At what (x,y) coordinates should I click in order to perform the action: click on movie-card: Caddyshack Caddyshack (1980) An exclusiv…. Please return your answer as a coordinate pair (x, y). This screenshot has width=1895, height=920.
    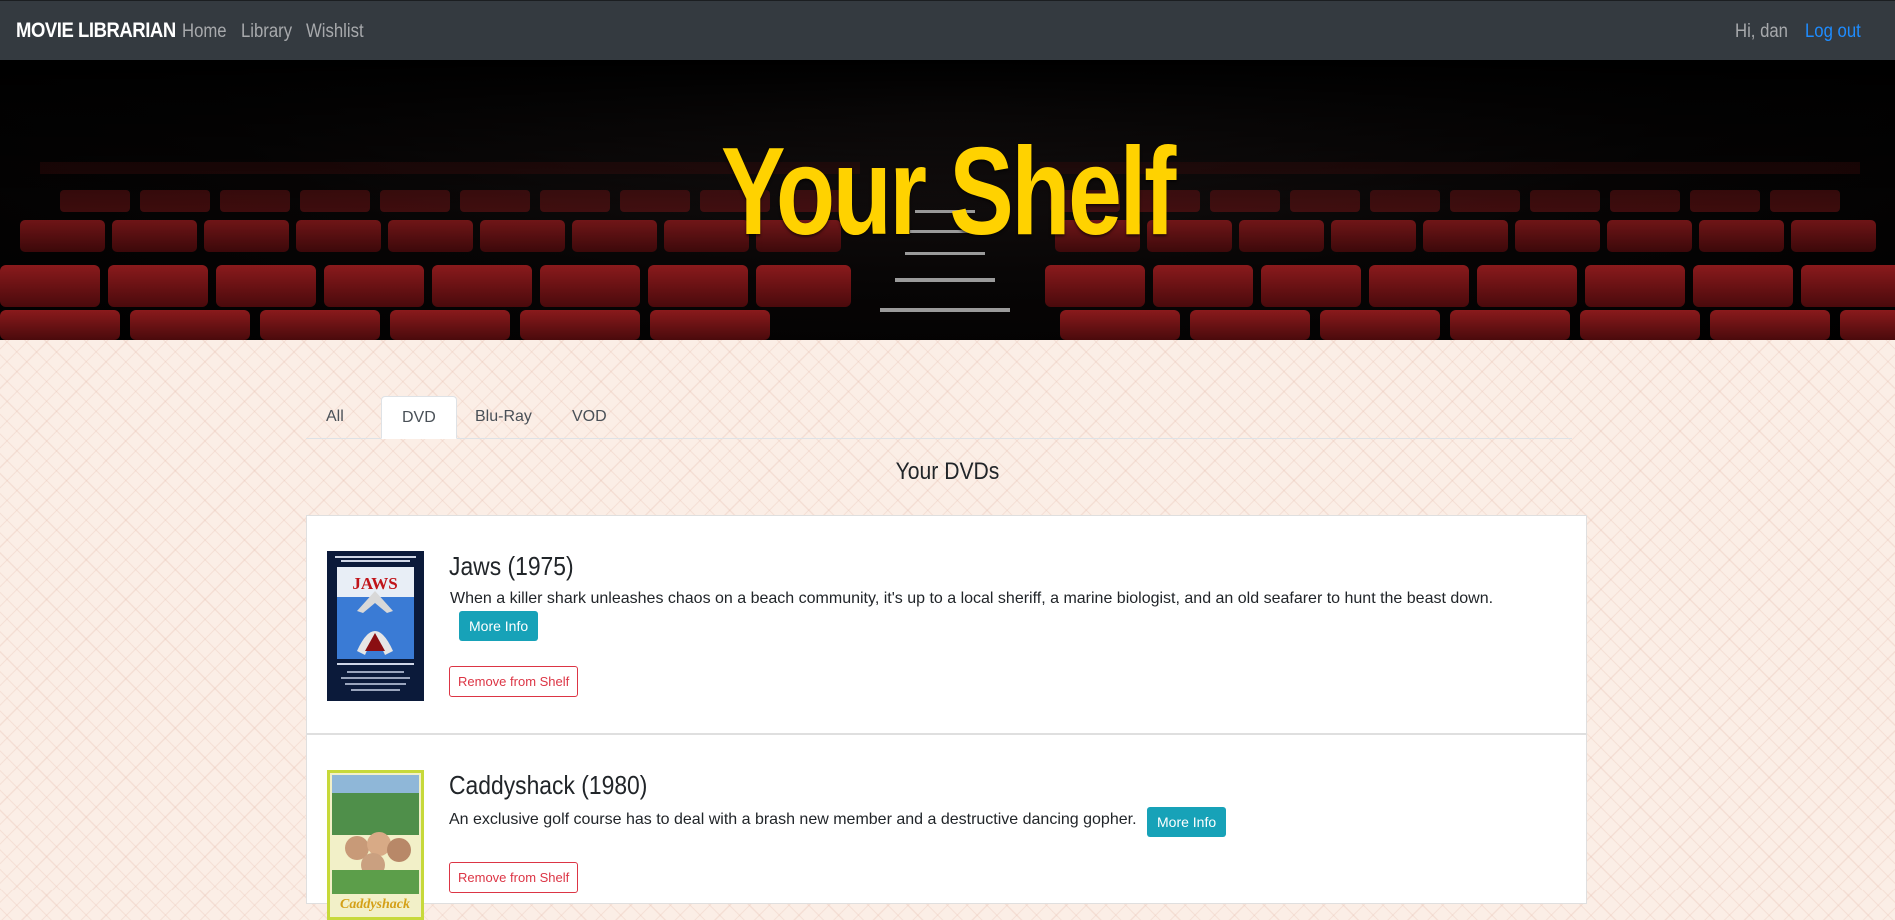
    Looking at the image, I should click on (946, 827).